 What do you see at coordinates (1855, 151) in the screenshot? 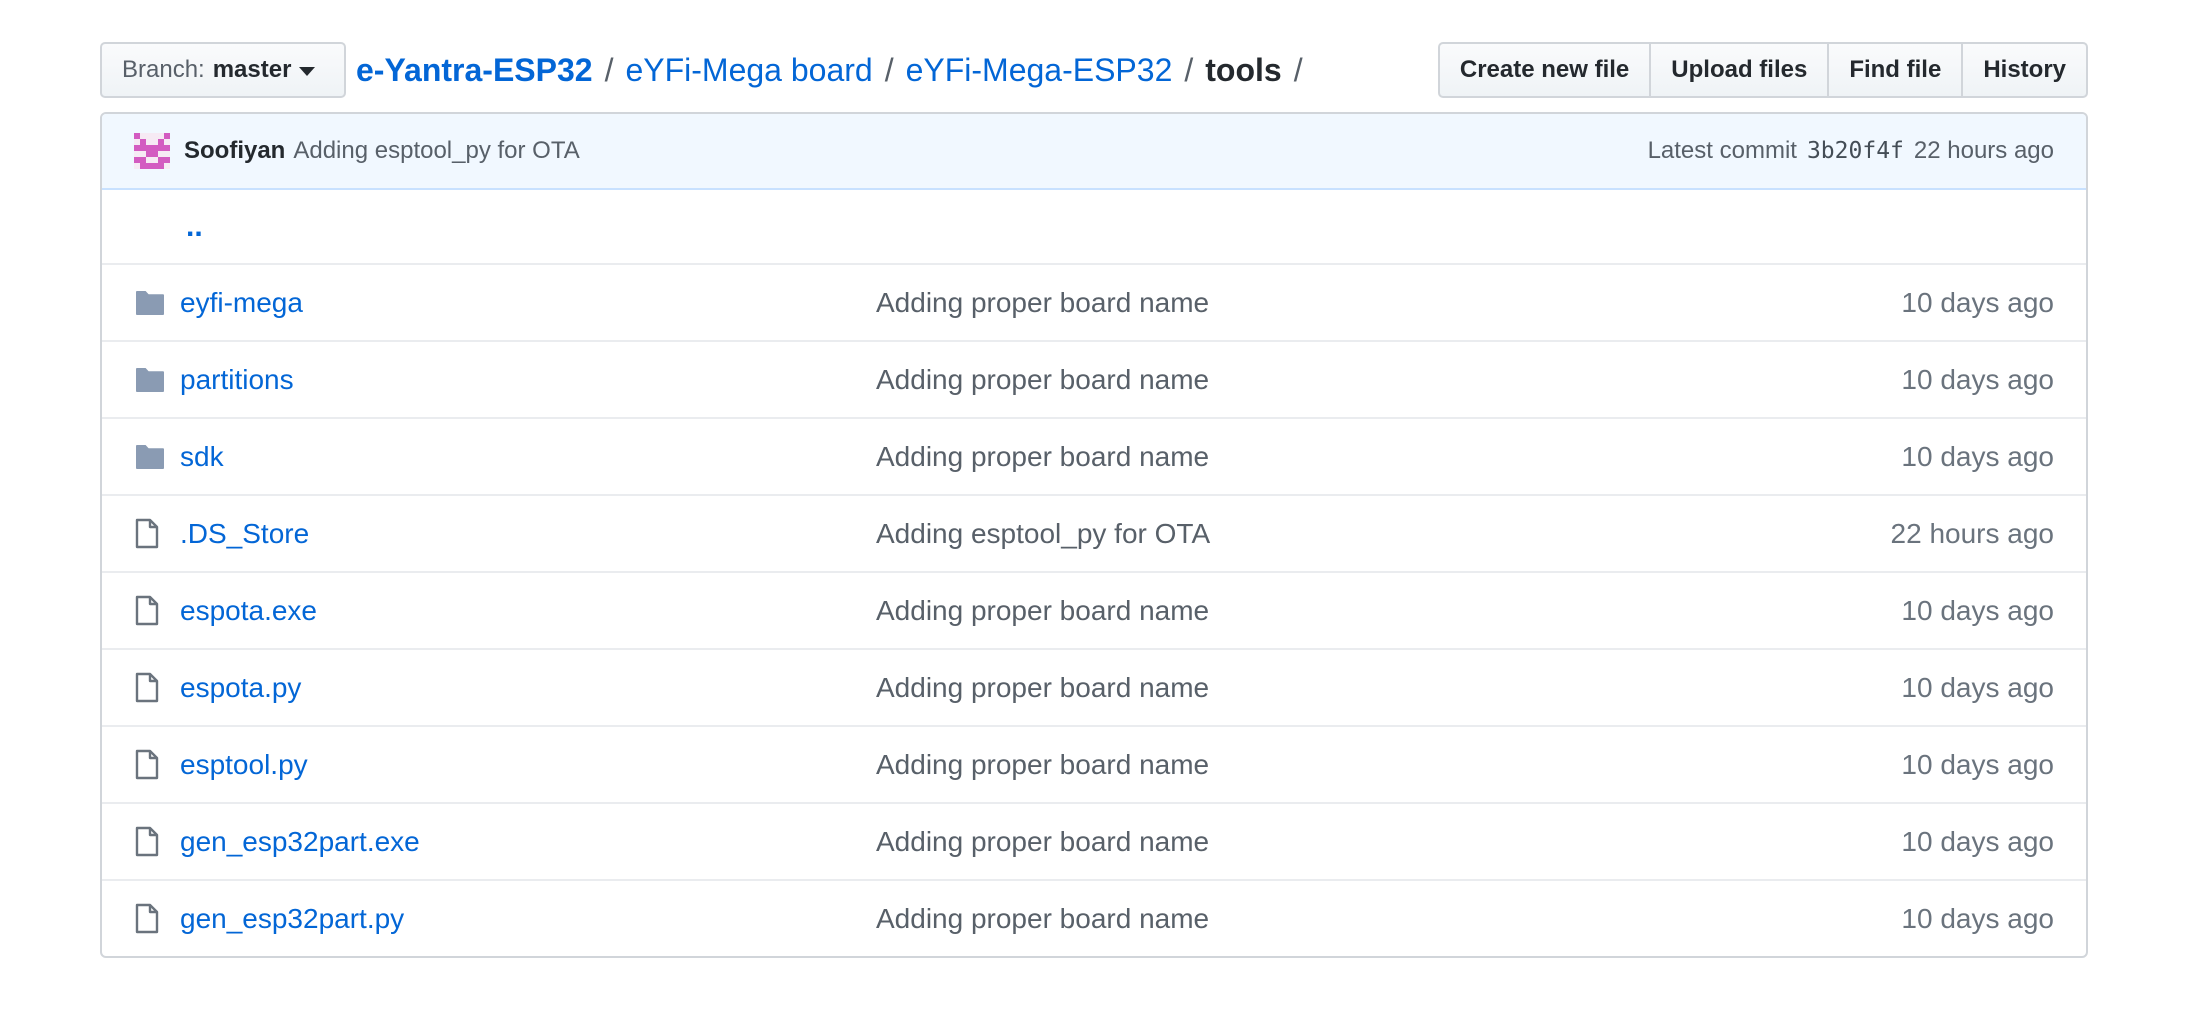
I see `commit-sha: 3b20f4f` at bounding box center [1855, 151].